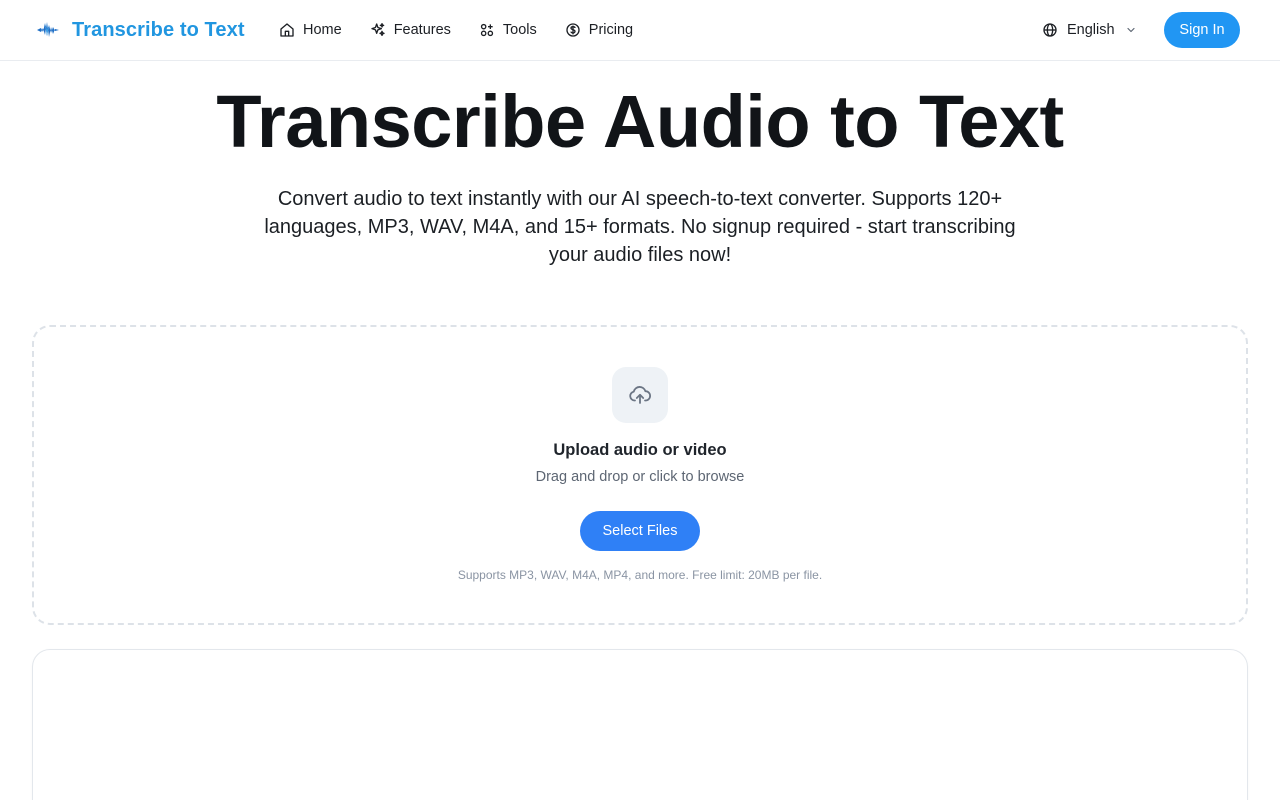  Describe the element at coordinates (519, 30) in the screenshot. I see `nav-tools-label: Tools` at that location.